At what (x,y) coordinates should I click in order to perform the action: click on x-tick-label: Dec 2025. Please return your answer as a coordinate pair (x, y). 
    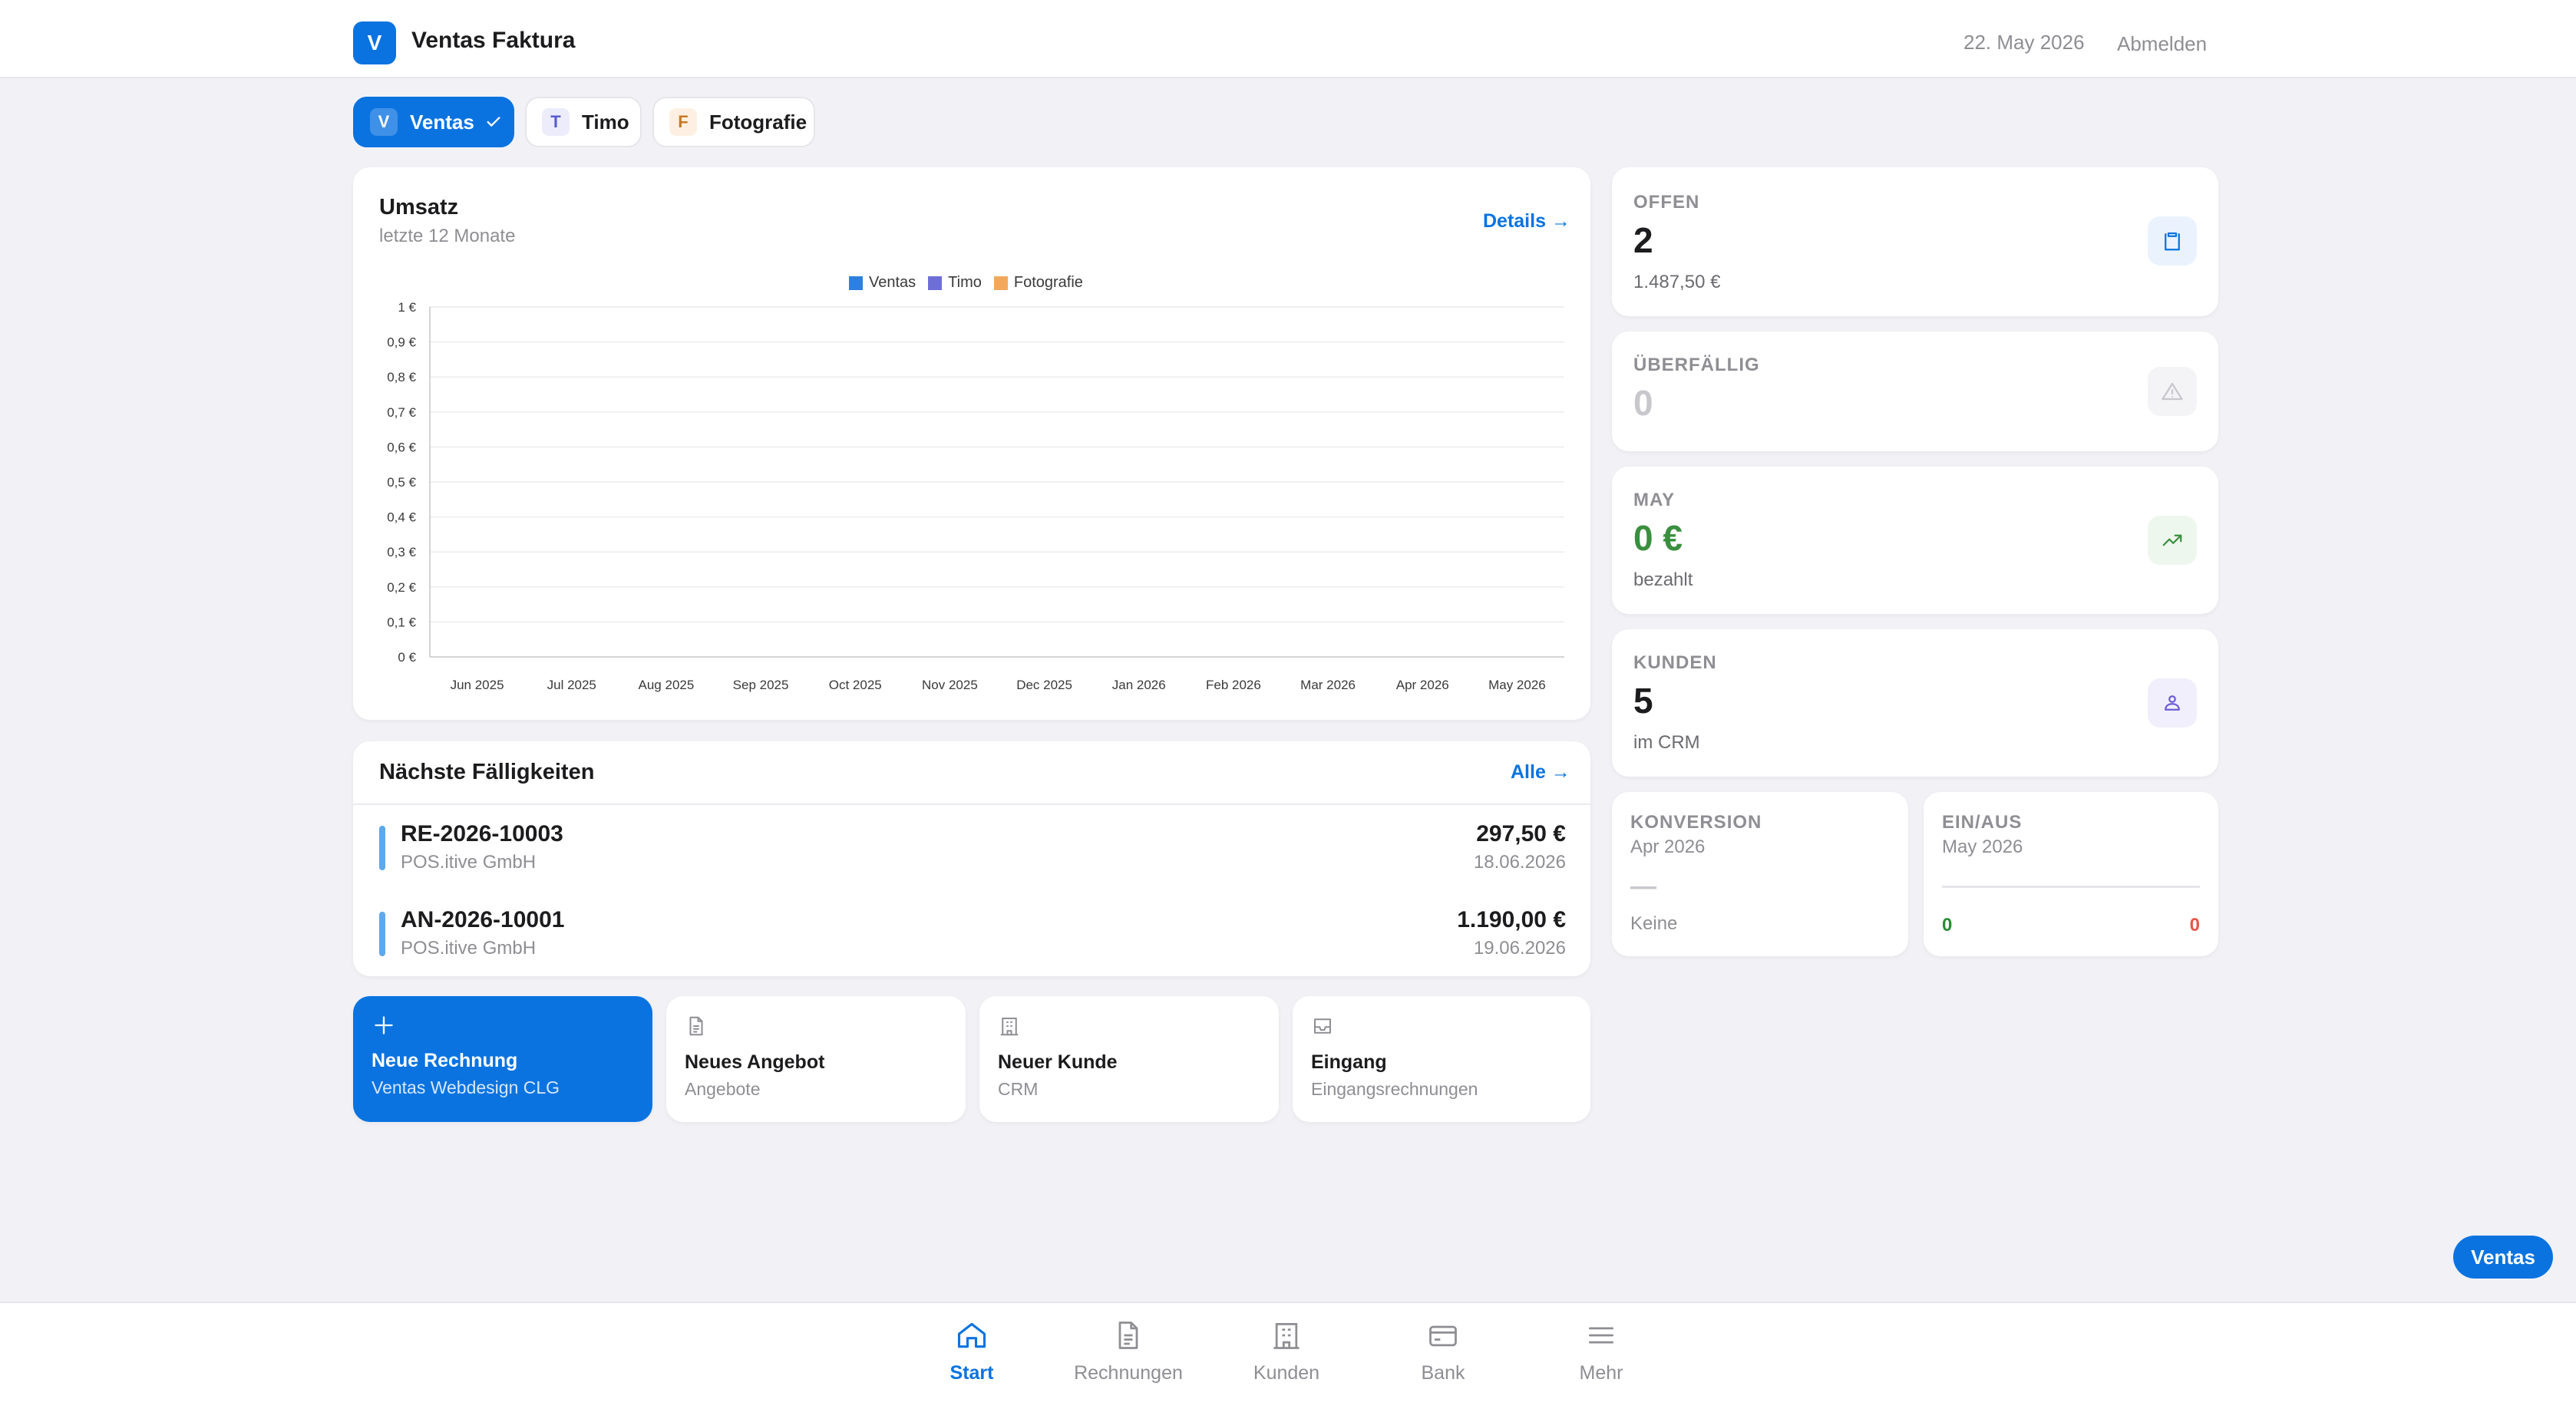
    Looking at the image, I should click on (1044, 685).